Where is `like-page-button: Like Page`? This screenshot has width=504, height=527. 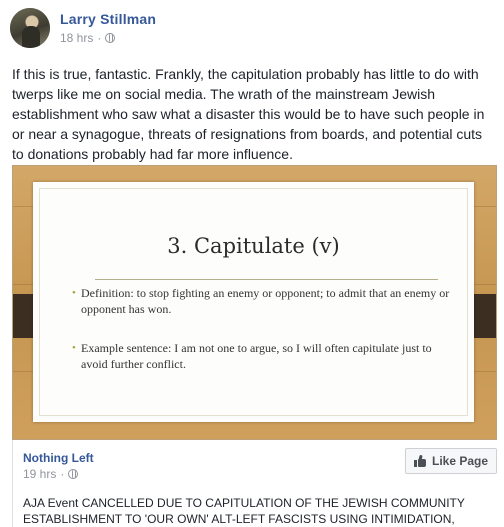 like-page-button: Like Page is located at coordinates (451, 461).